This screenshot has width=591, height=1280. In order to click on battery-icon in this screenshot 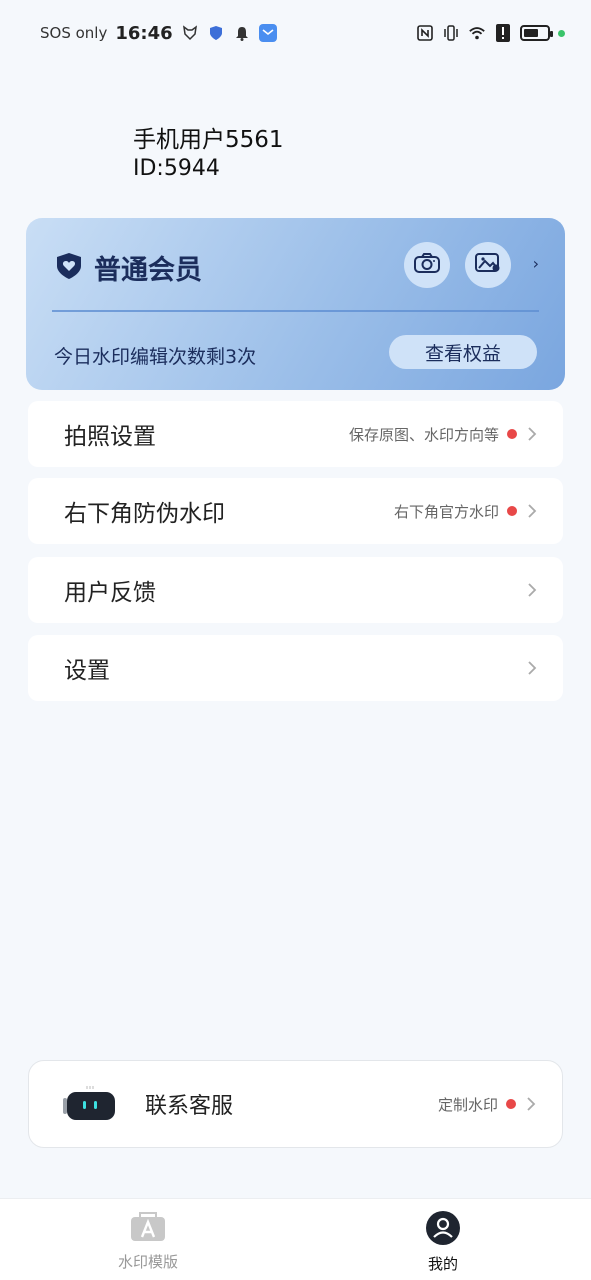, I will do `click(536, 33)`.